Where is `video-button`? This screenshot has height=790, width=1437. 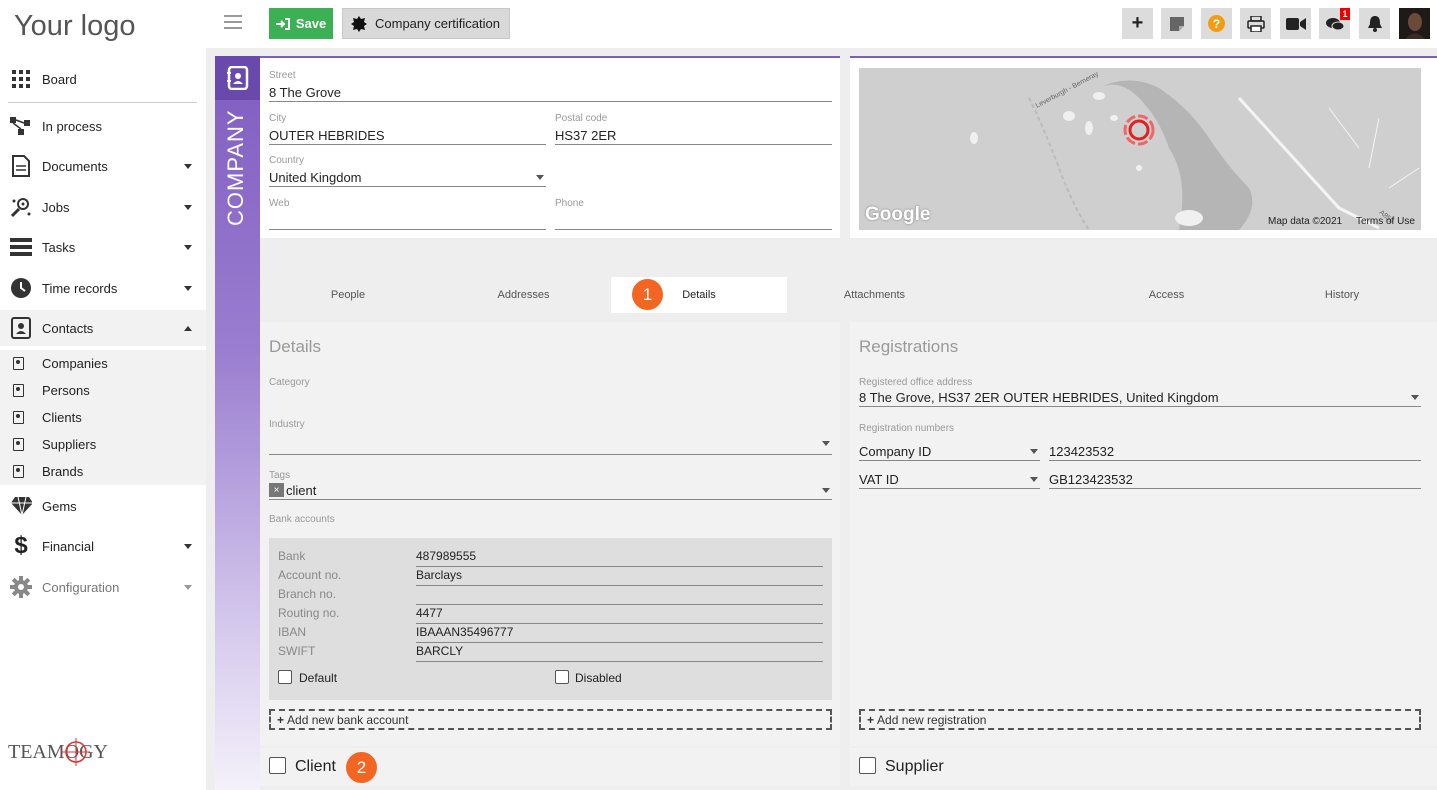 video-button is located at coordinates (1295, 23).